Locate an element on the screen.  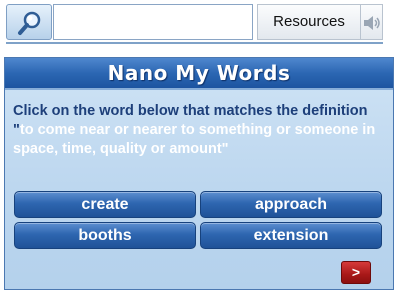
magnifier-icon is located at coordinates (29, 23).